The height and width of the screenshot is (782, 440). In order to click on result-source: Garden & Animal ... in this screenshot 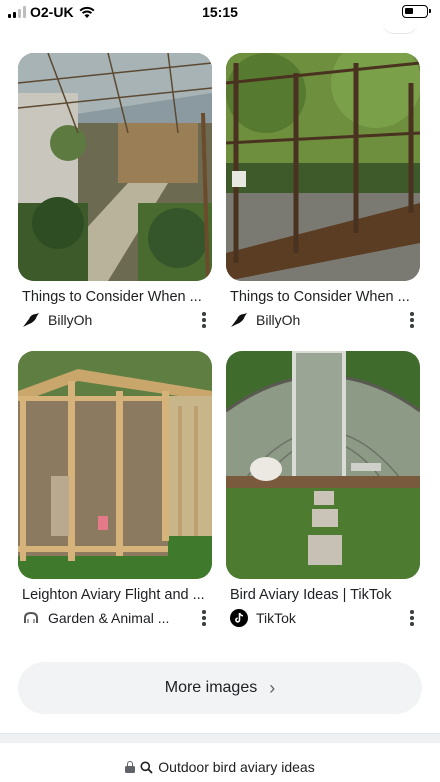, I will do `click(95, 618)`.